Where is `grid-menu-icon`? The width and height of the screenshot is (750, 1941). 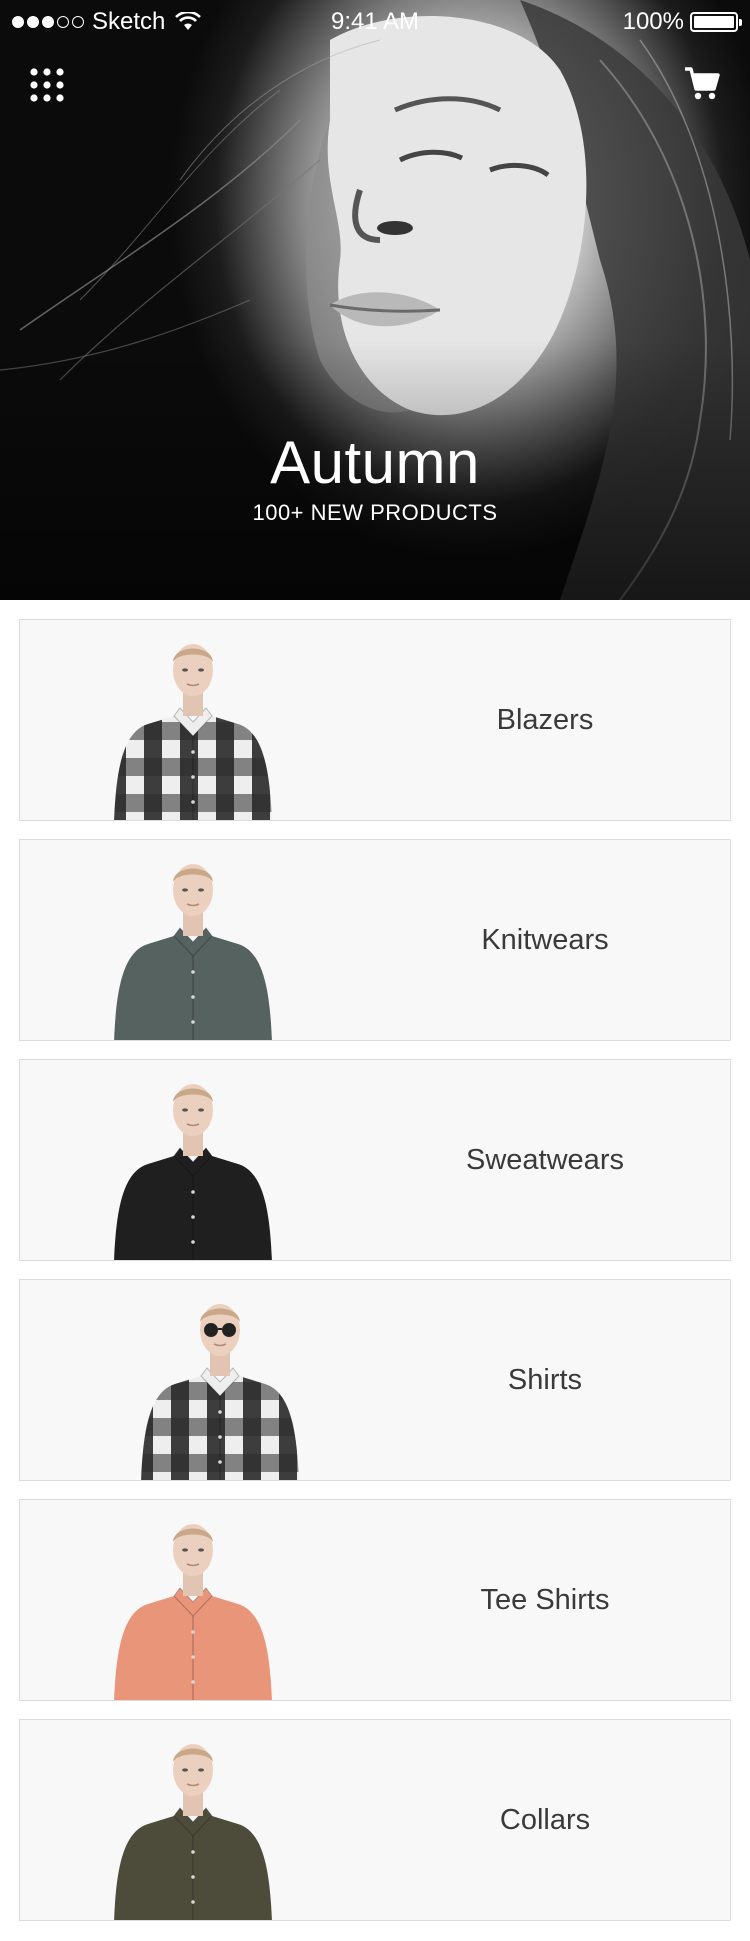
grid-menu-icon is located at coordinates (47, 85).